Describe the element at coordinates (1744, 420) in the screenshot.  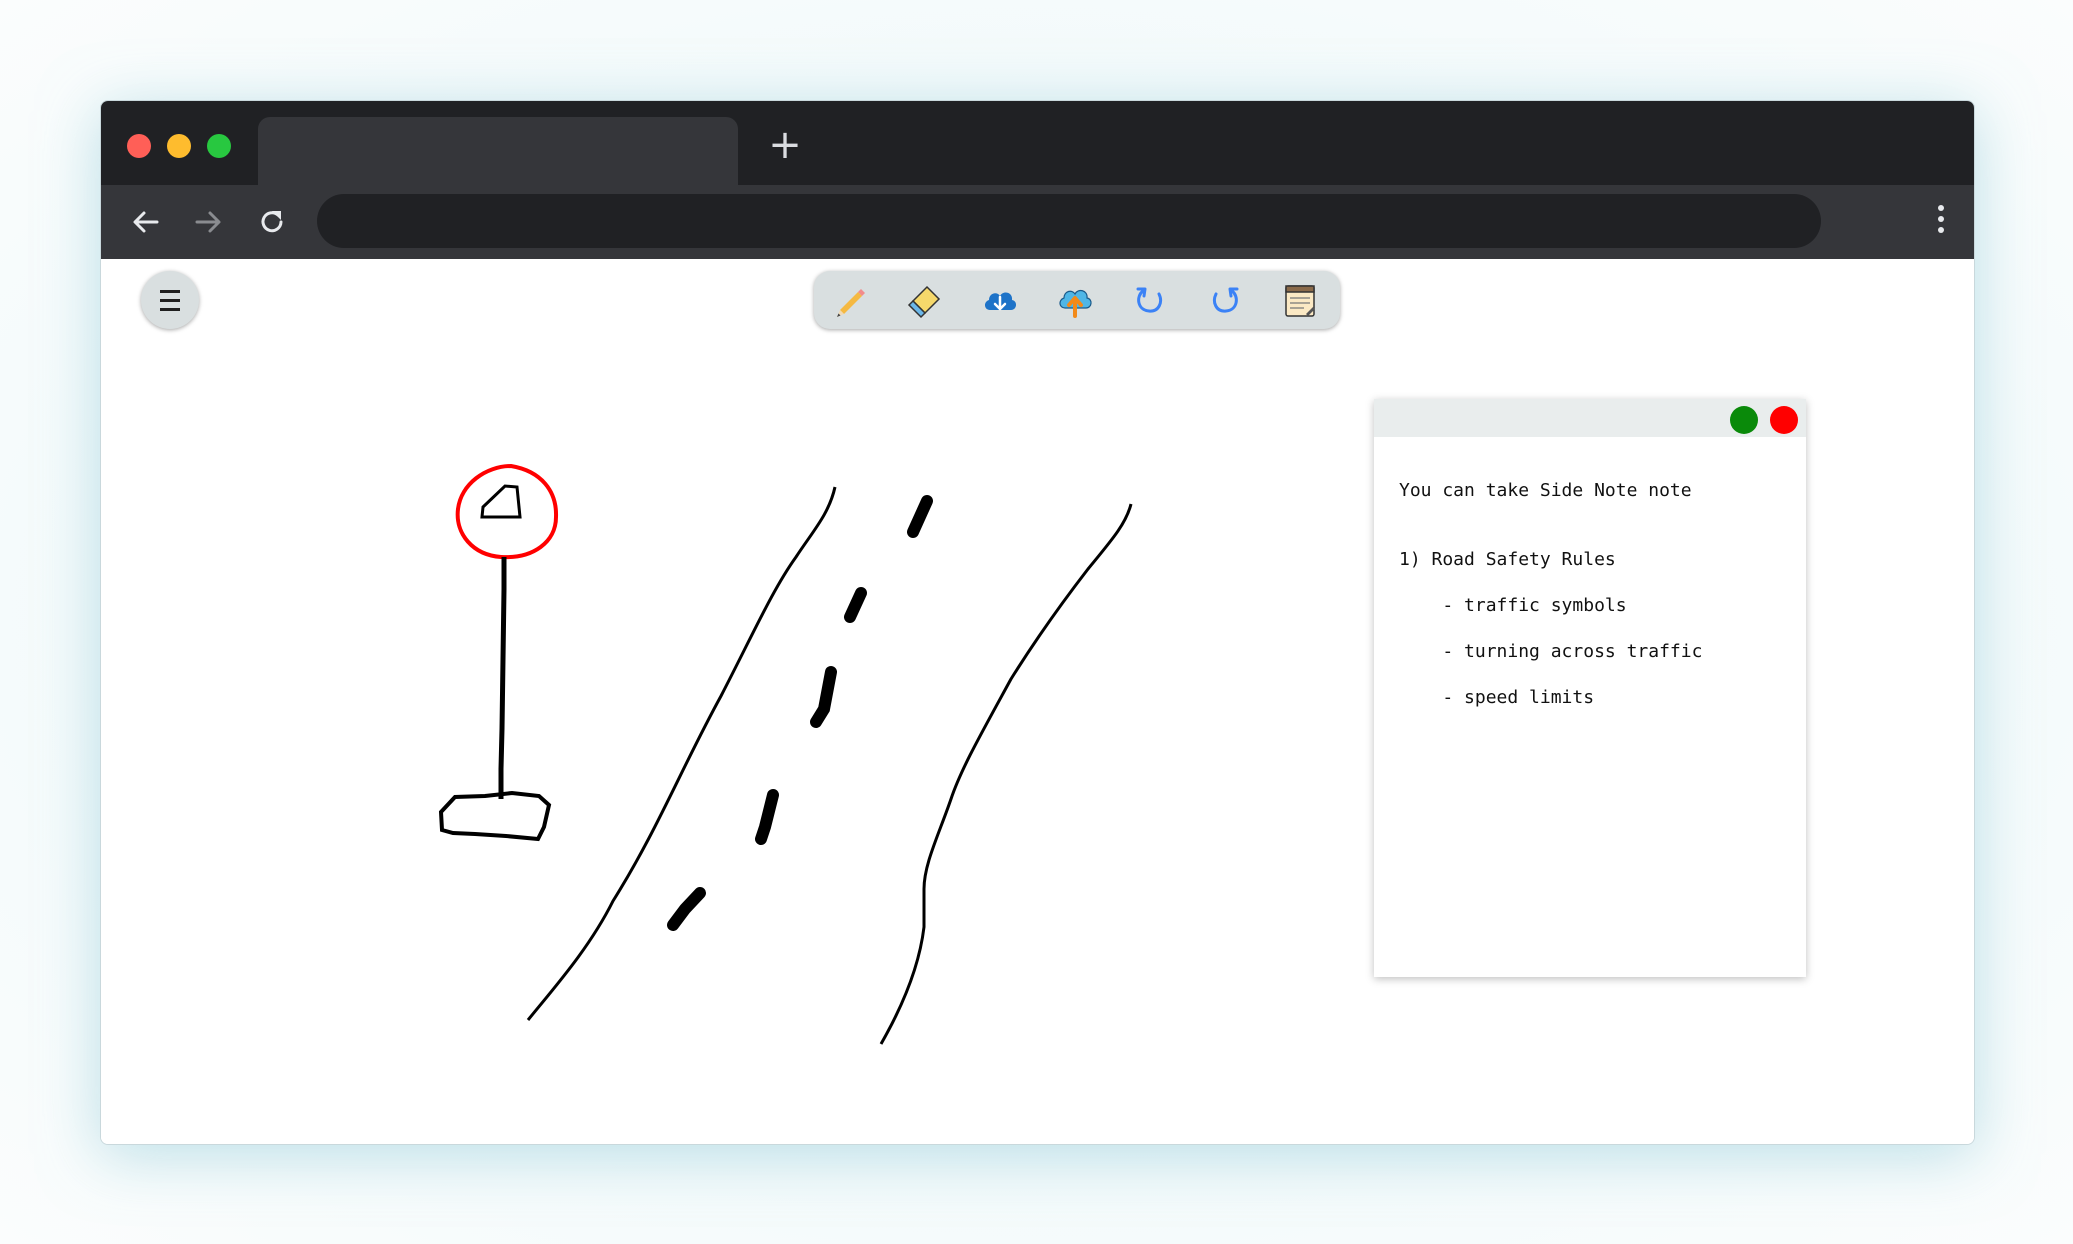
I see `side-note-save-button` at that location.